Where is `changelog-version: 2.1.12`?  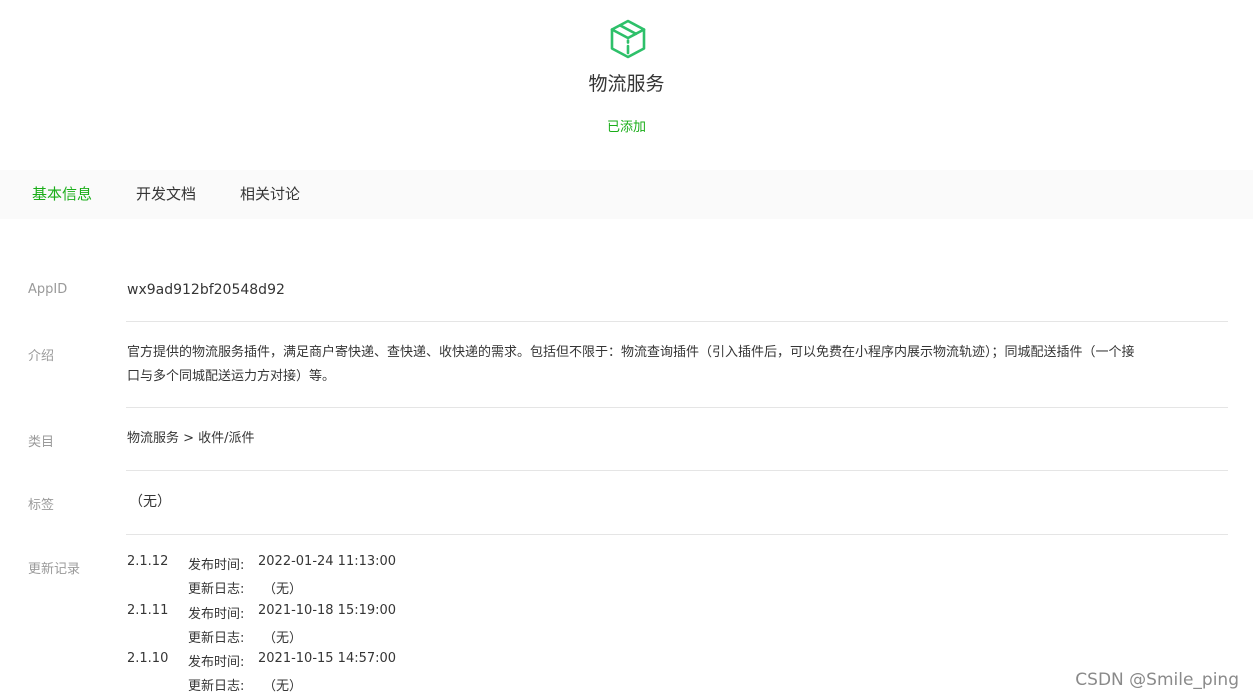
changelog-version: 2.1.12 is located at coordinates (148, 561).